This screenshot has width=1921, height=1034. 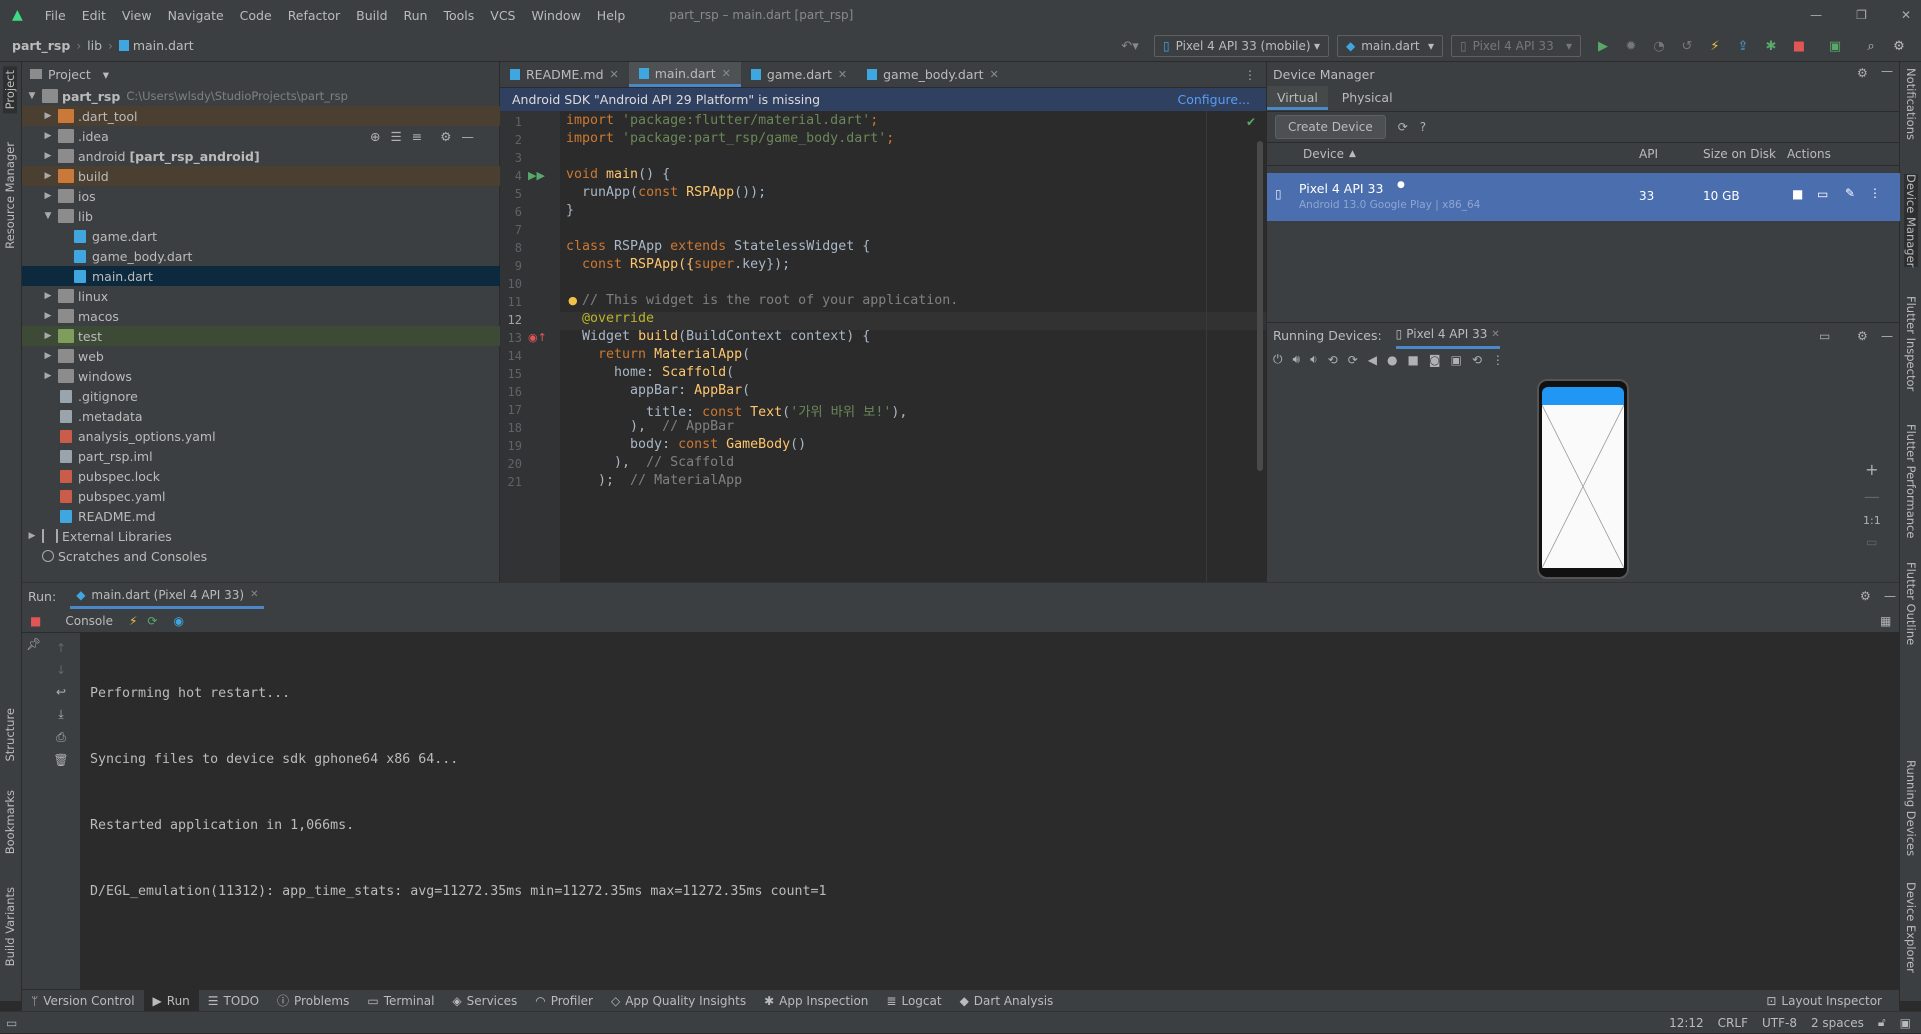 What do you see at coordinates (678, 1001) in the screenshot?
I see `tool-app-quality-insights: ◇ App Quality Insights` at bounding box center [678, 1001].